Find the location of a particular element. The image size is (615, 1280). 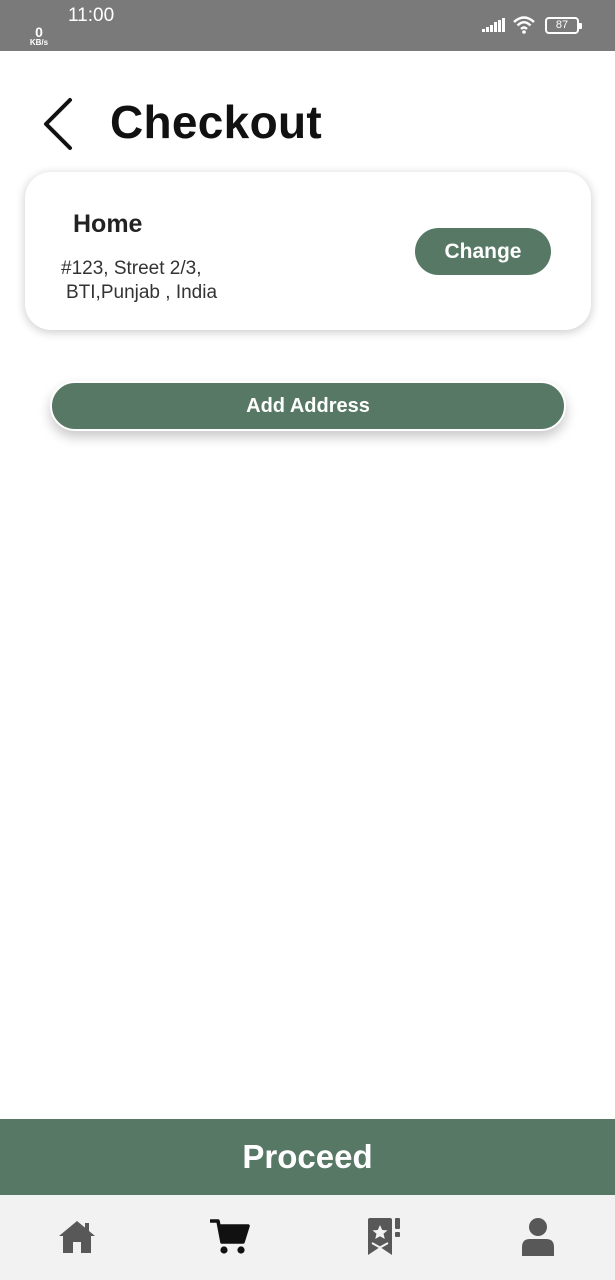

cart-icon is located at coordinates (230, 1236).